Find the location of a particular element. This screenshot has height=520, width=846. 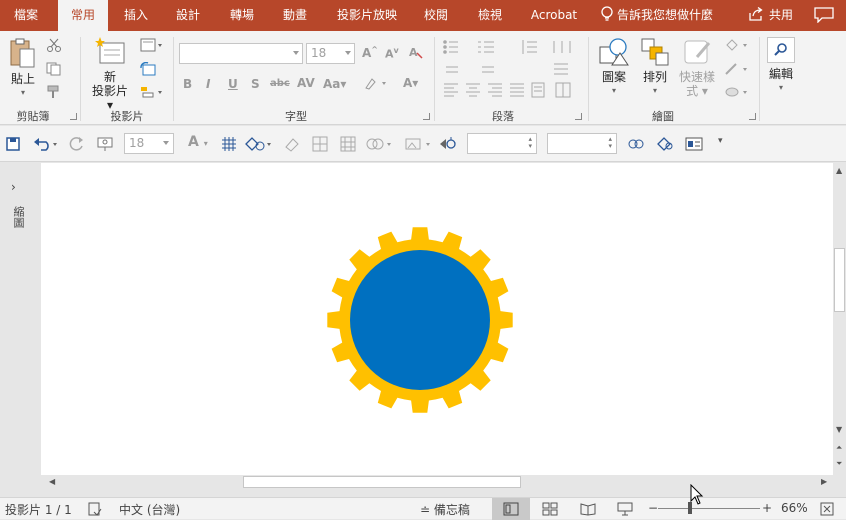

mouse-cursor-icon is located at coordinates (697, 494).